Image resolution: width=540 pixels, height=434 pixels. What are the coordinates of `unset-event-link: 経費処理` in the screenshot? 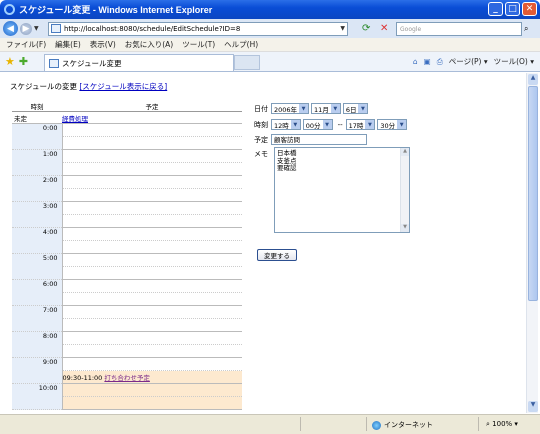 It's located at (75, 119).